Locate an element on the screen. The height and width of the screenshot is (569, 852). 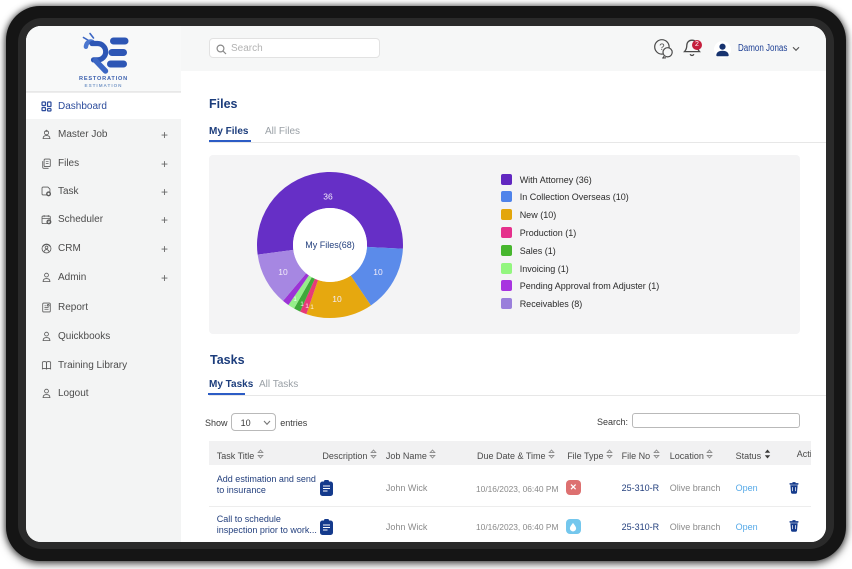
svg-text: 36 is located at coordinates (328, 197).